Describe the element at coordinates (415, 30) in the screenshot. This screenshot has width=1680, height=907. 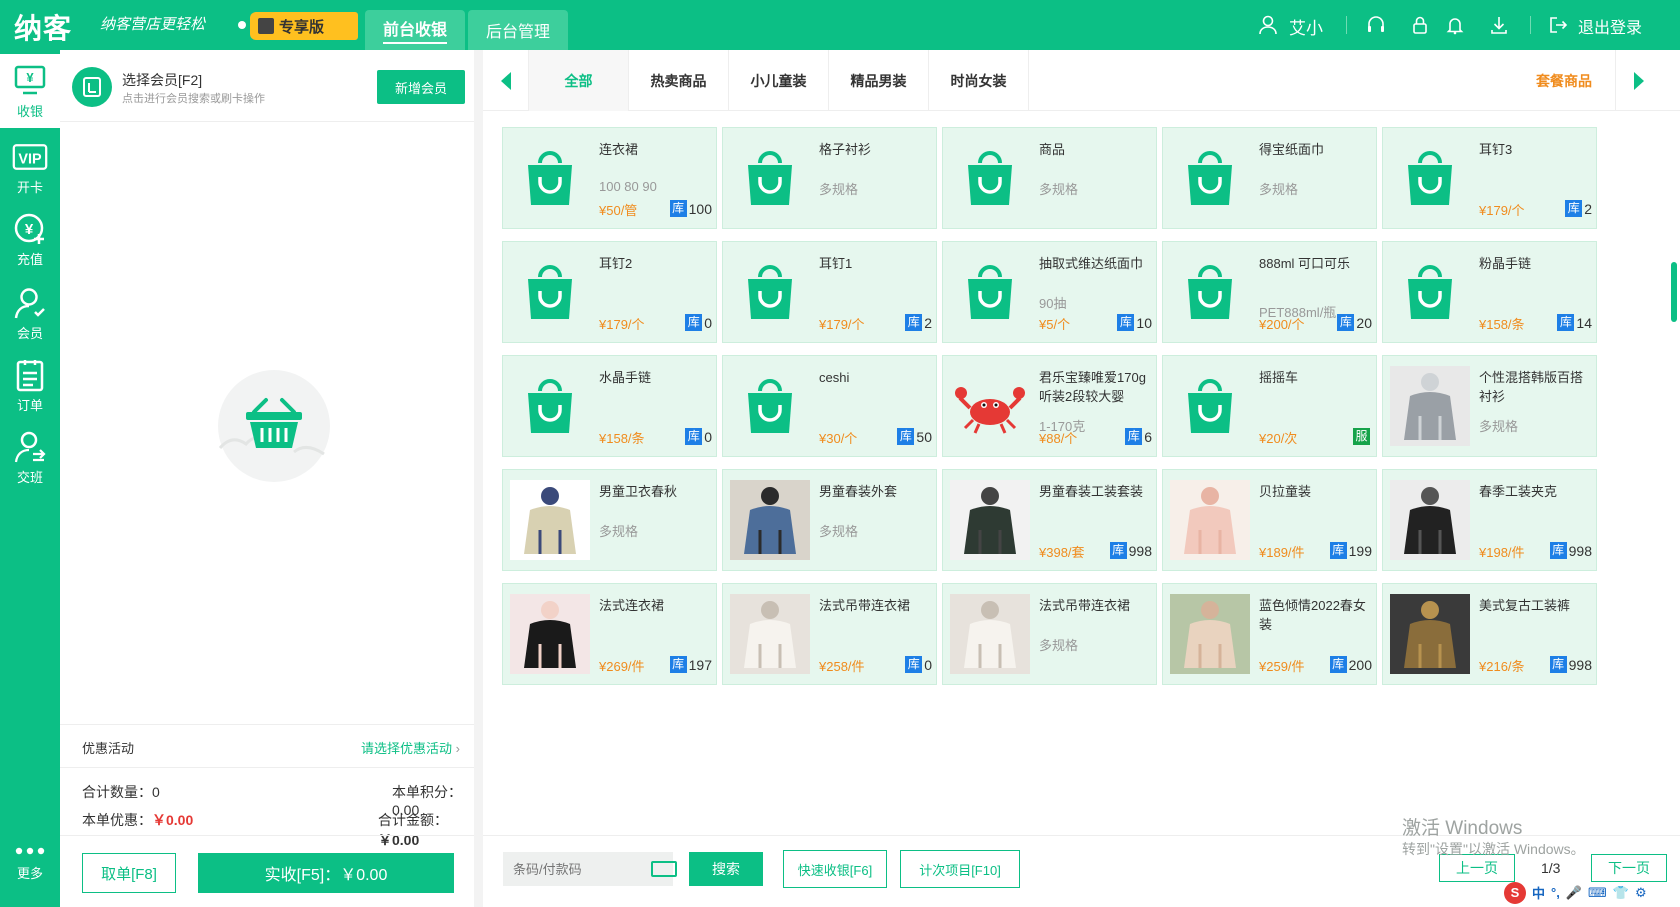
I see `tab-front-cashier: 前台收银` at that location.